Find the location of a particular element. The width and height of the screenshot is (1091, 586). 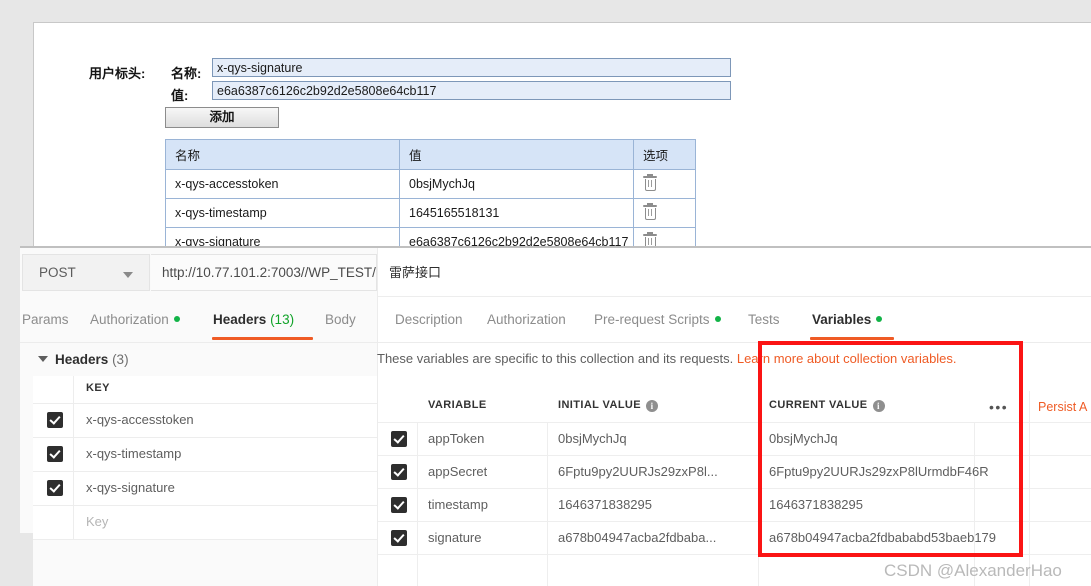

column-label: VARIABLE is located at coordinates (457, 405).